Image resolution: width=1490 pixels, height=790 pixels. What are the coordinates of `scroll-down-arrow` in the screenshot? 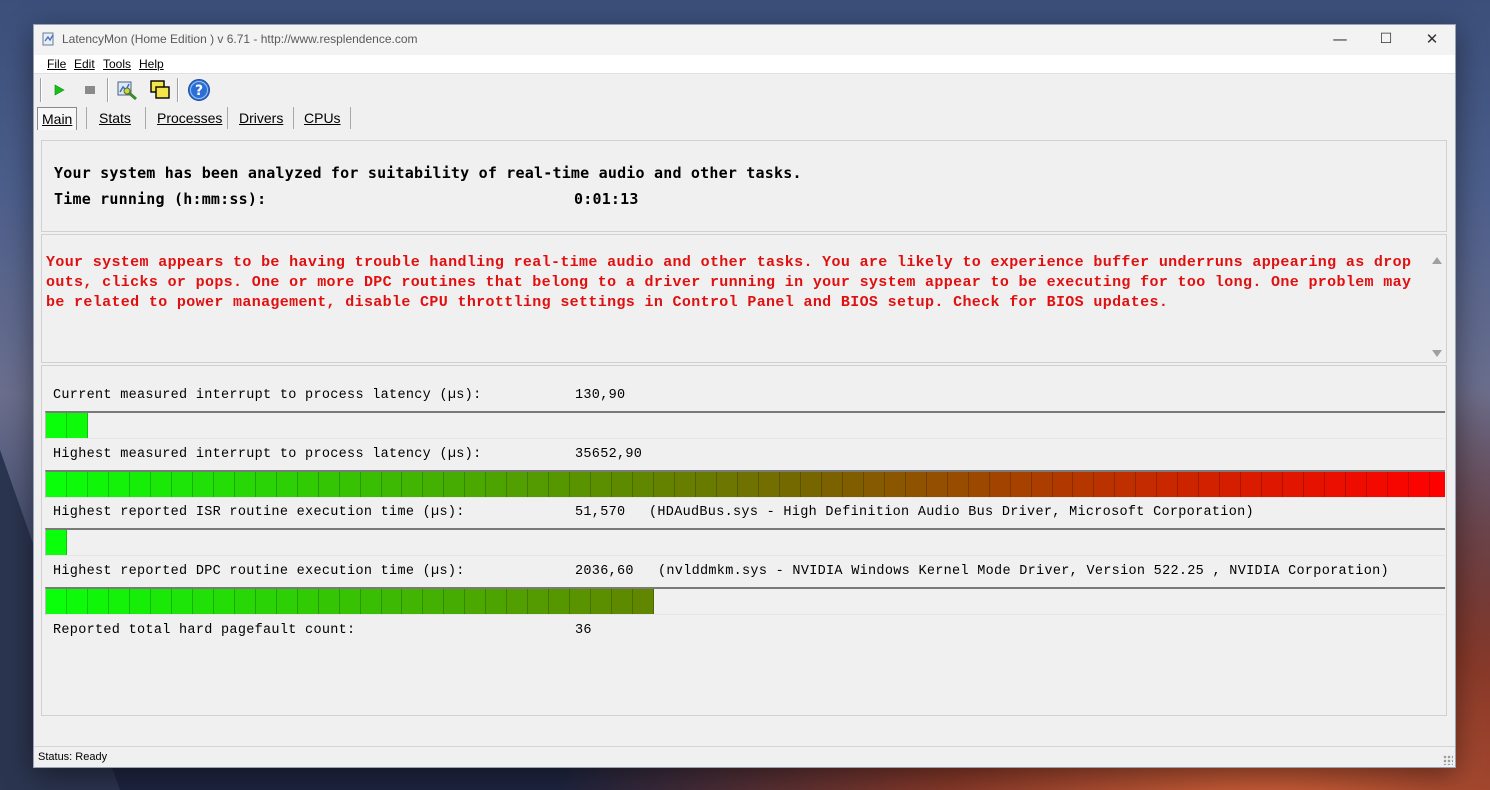 It's located at (1437, 353).